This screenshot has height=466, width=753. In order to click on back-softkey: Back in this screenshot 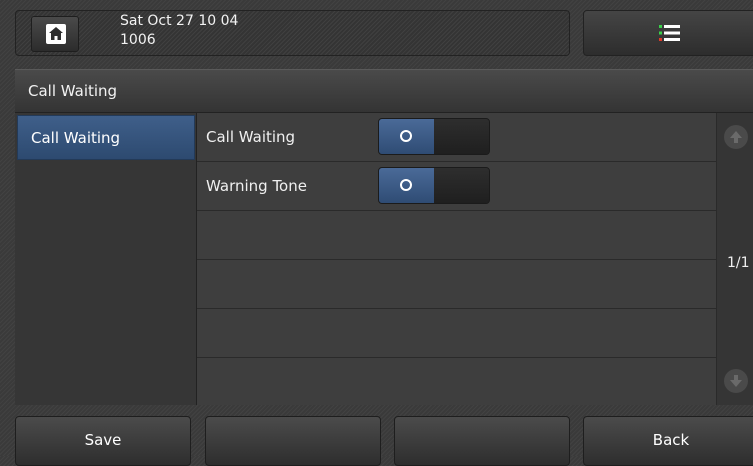, I will do `click(668, 441)`.